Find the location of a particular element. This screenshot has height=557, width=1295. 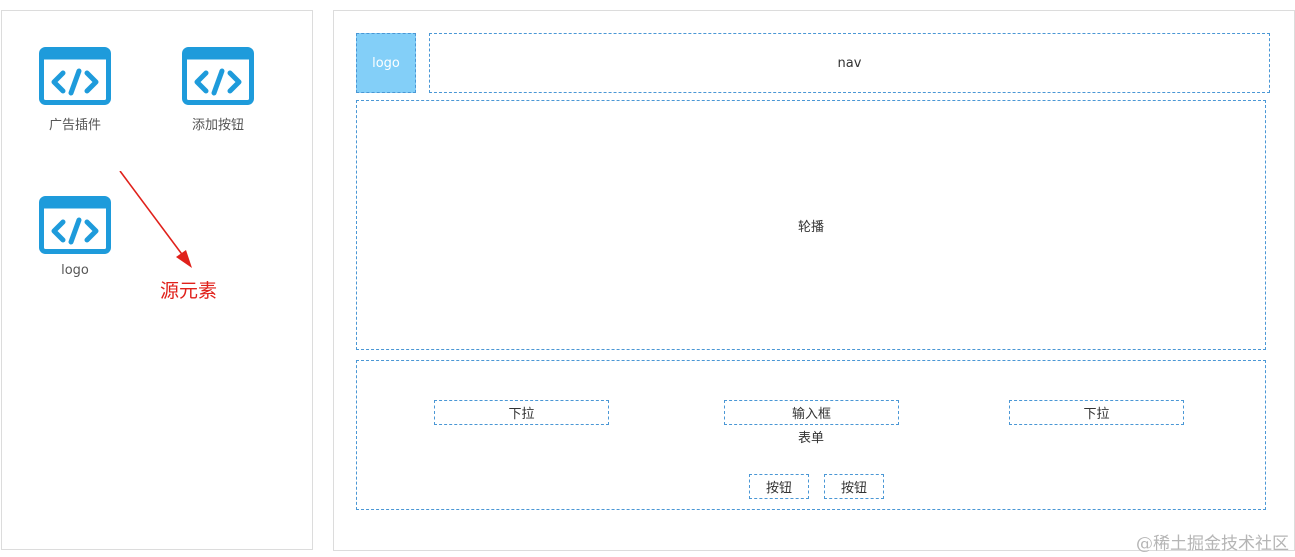

form-button-1: 按钮 is located at coordinates (779, 486).